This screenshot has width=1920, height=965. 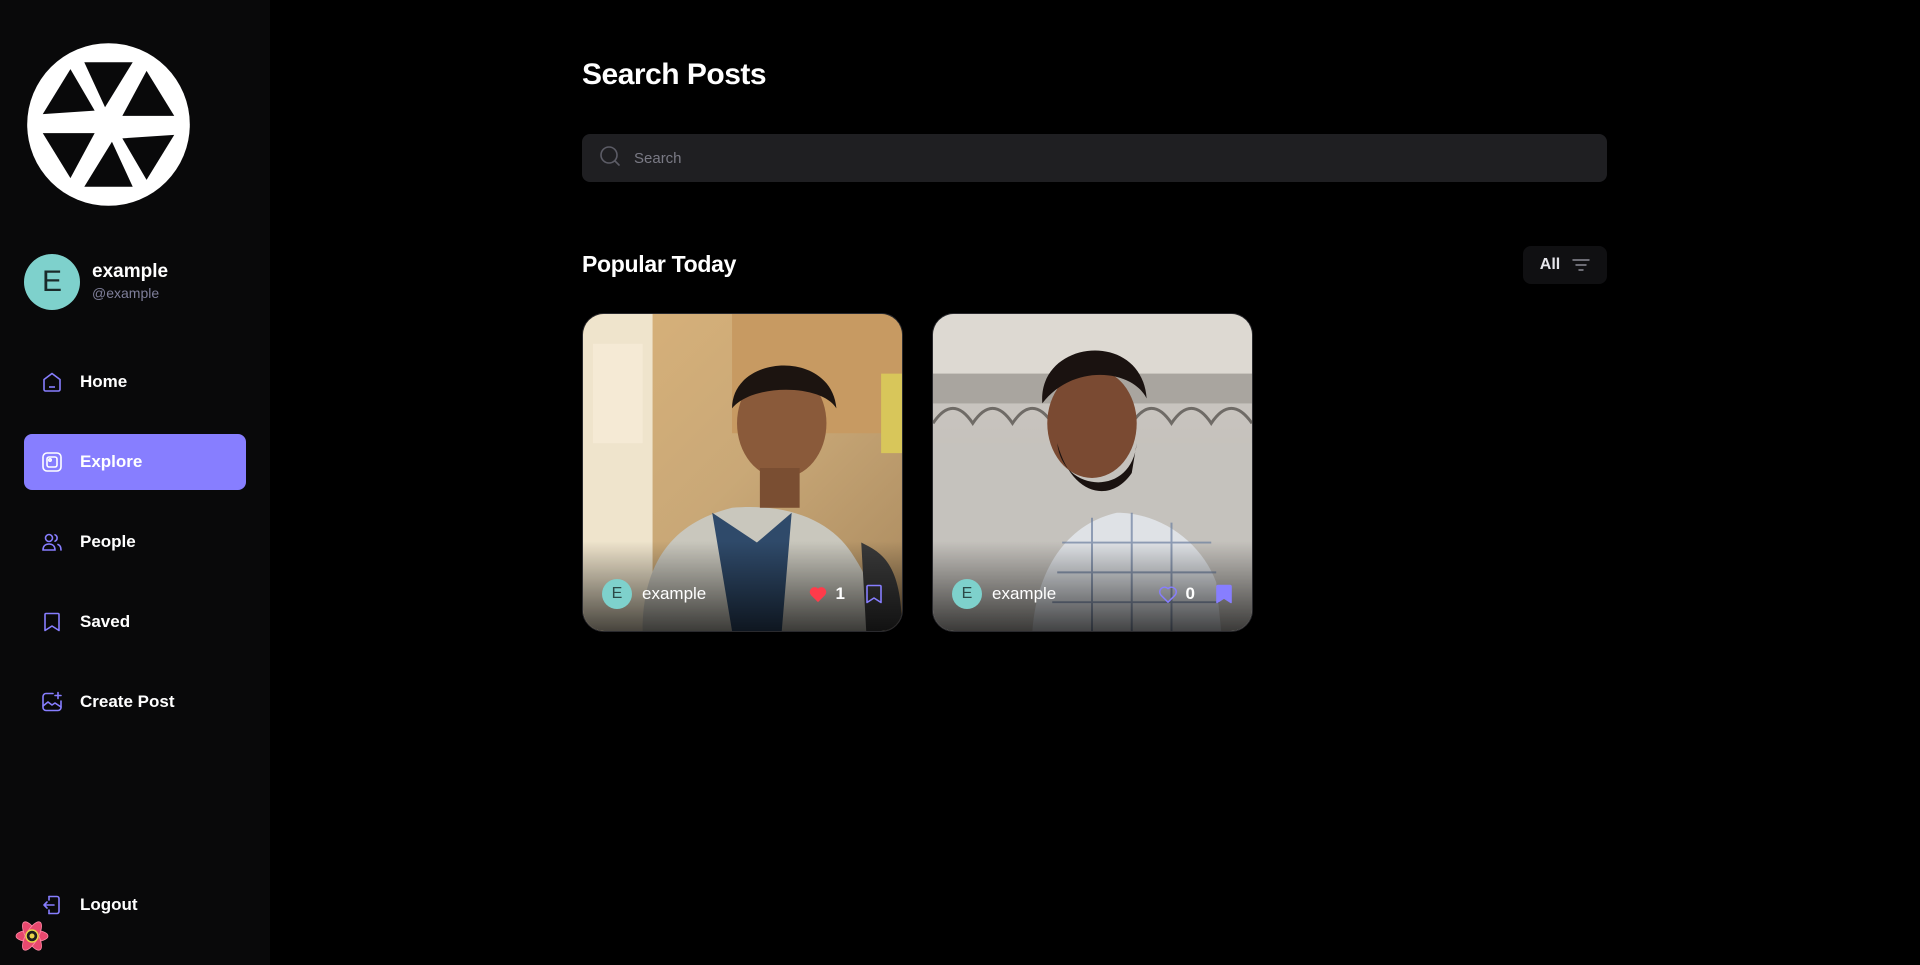 I want to click on like-count: 1, so click(x=840, y=593).